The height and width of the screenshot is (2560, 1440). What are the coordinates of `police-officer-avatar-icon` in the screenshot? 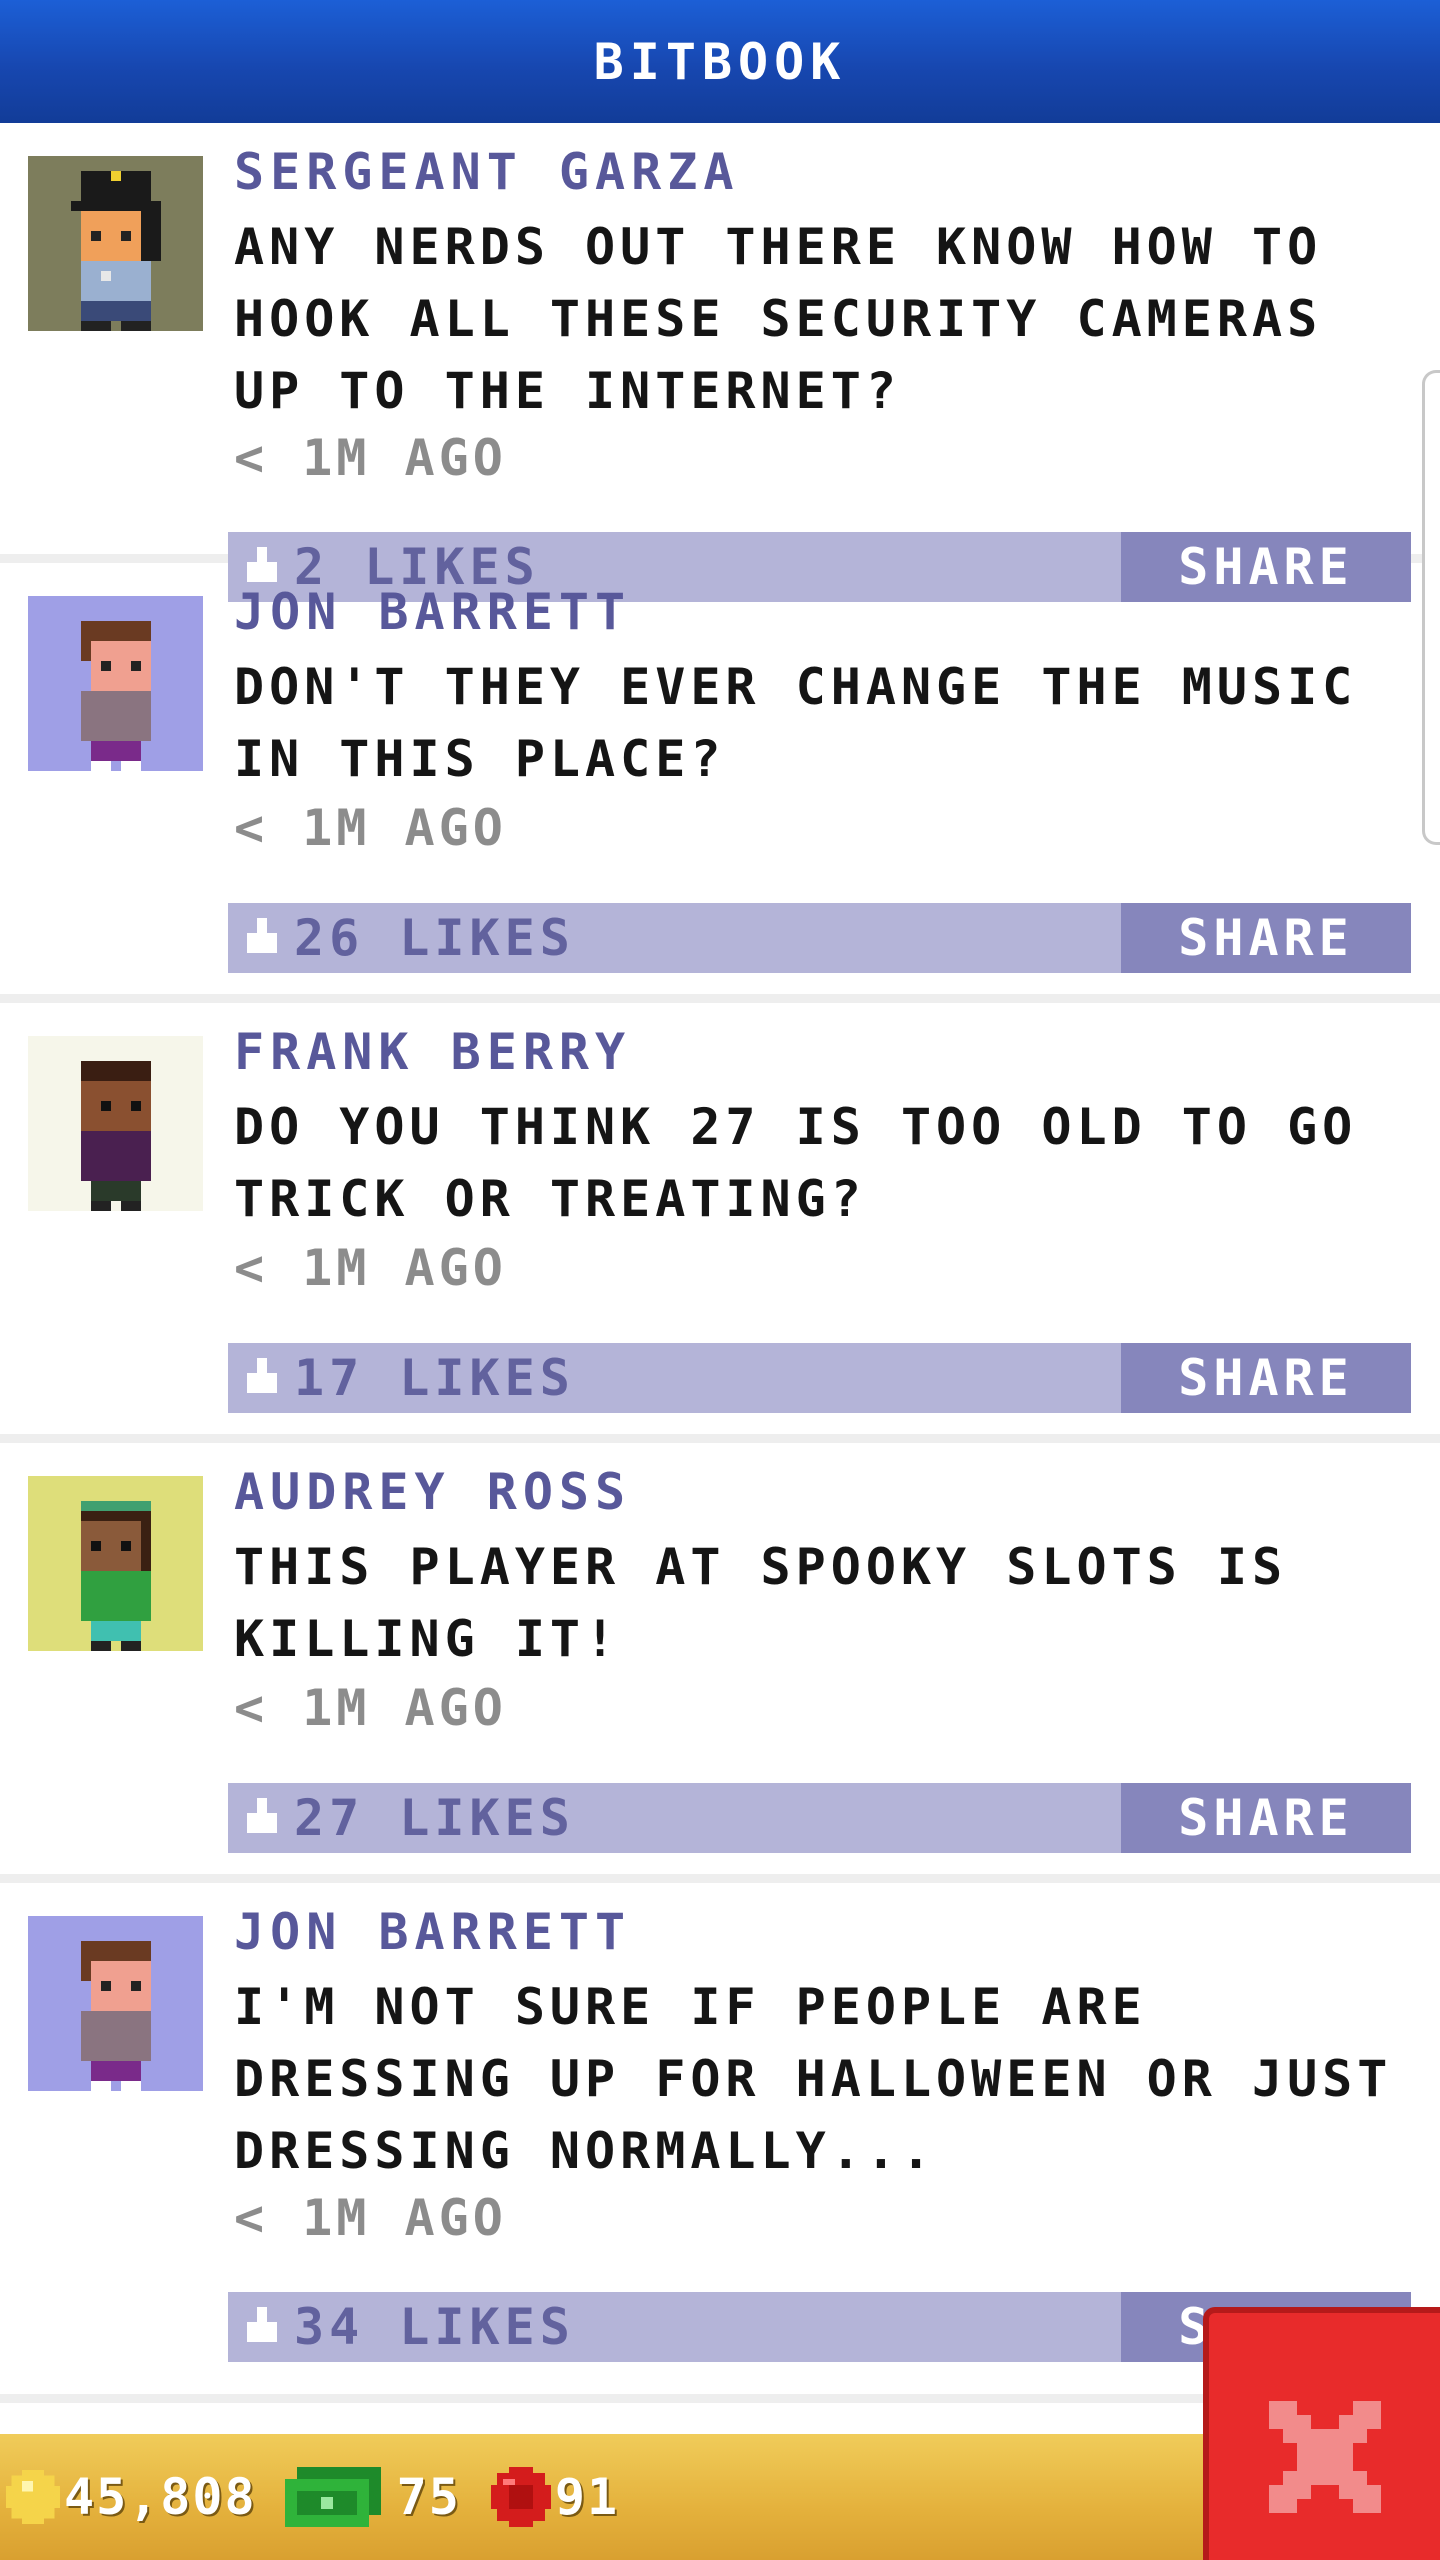 It's located at (115, 251).